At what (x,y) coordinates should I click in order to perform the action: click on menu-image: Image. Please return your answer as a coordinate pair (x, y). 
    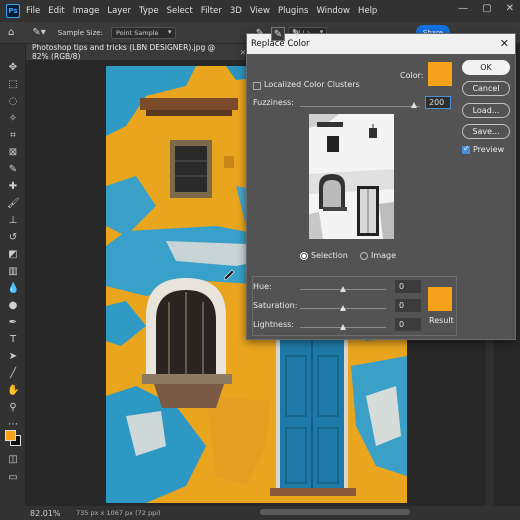
    Looking at the image, I should click on (86, 11).